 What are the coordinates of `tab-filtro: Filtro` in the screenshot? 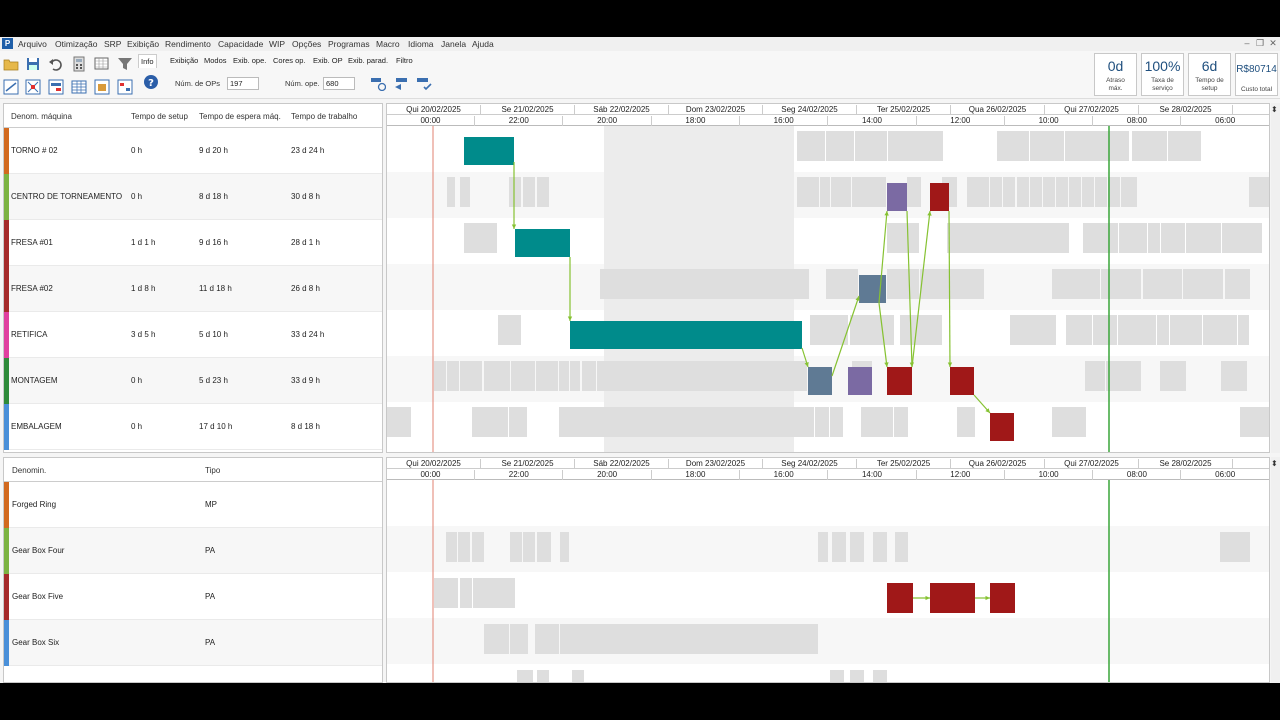 It's located at (404, 60).